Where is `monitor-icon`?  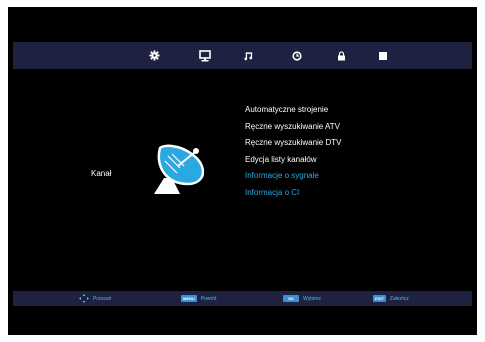
monitor-icon is located at coordinates (205, 55).